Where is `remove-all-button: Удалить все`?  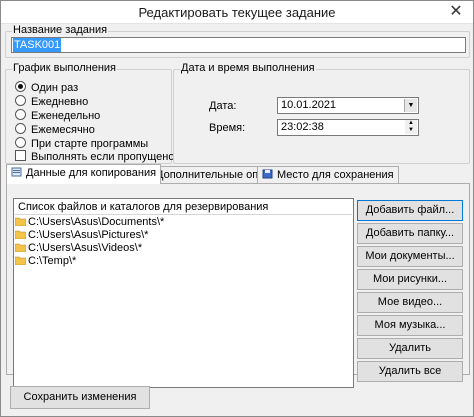 remove-all-button: Удалить все is located at coordinates (410, 371).